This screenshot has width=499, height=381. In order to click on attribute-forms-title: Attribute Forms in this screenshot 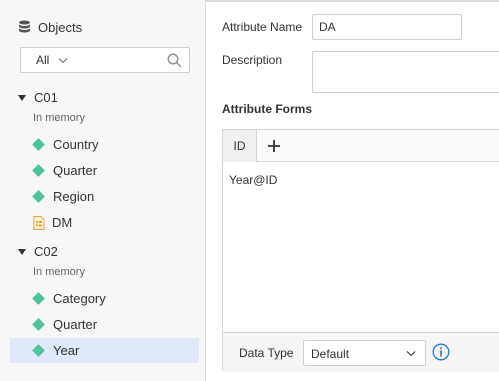, I will do `click(267, 109)`.